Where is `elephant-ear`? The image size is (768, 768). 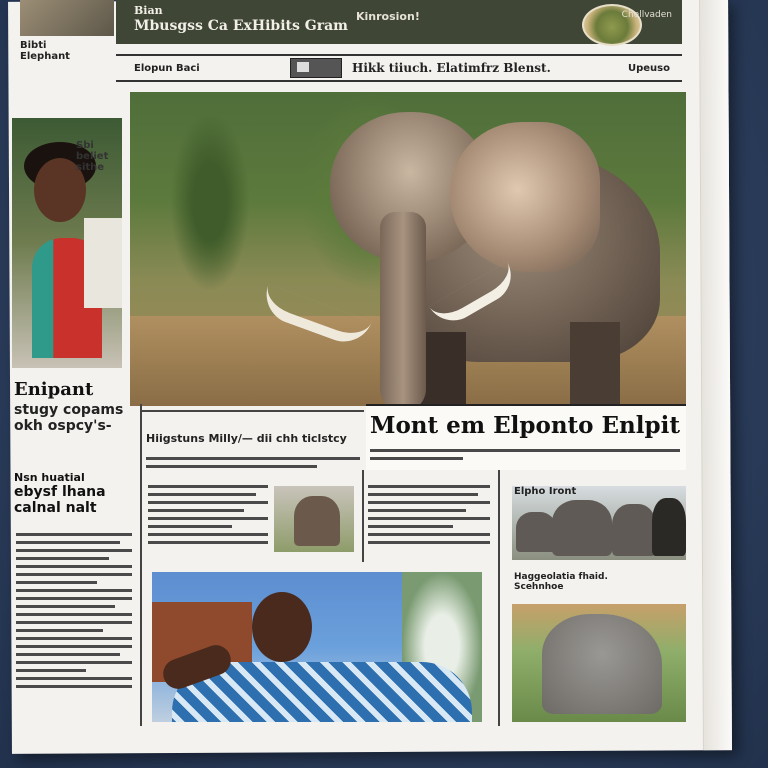
elephant-ear is located at coordinates (525, 197).